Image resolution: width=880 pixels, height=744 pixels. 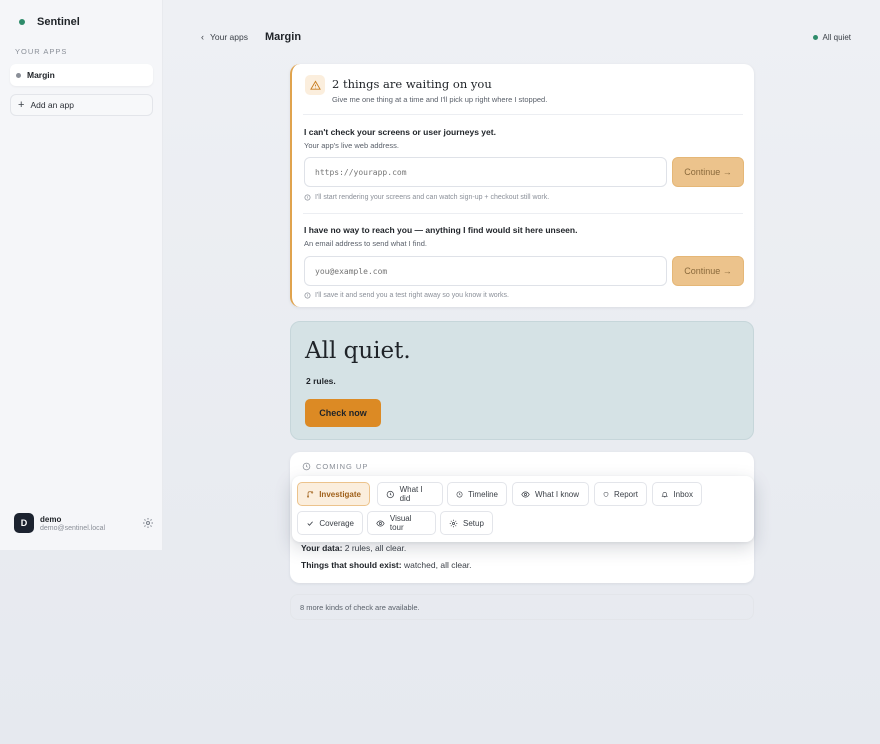 I want to click on question-subtitle: Your app's live web address., so click(x=351, y=145).